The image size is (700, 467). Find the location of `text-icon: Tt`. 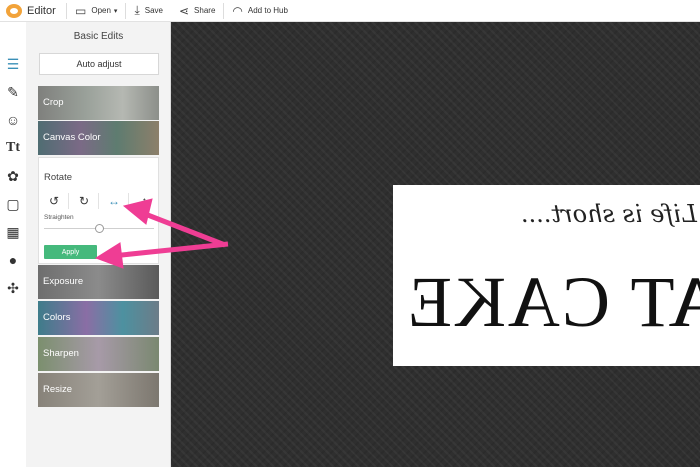

text-icon: Tt is located at coordinates (13, 148).